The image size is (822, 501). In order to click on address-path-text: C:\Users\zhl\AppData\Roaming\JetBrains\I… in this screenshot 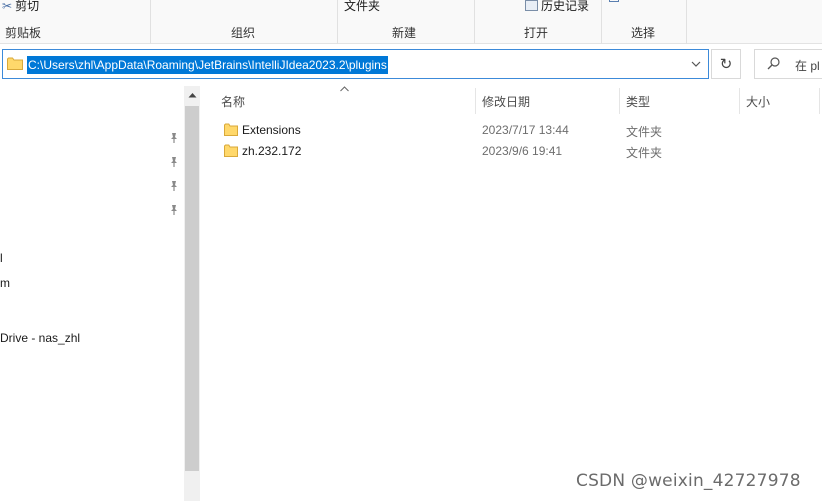, I will do `click(207, 65)`.